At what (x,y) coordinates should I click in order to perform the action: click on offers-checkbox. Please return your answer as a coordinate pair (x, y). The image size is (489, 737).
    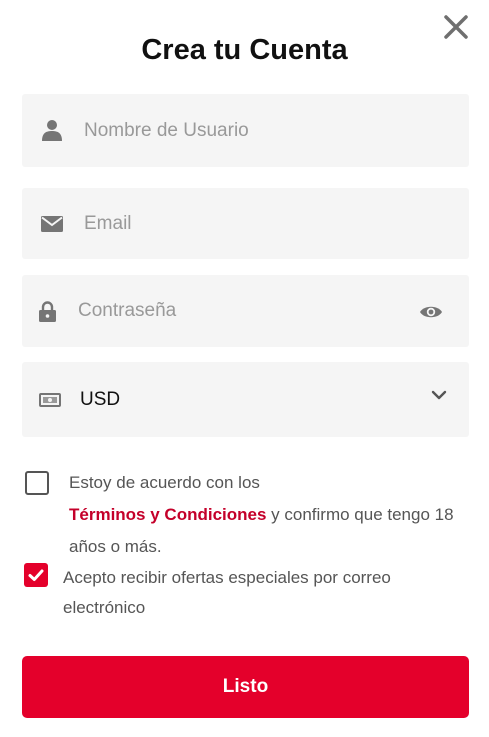
    Looking at the image, I should click on (36, 575).